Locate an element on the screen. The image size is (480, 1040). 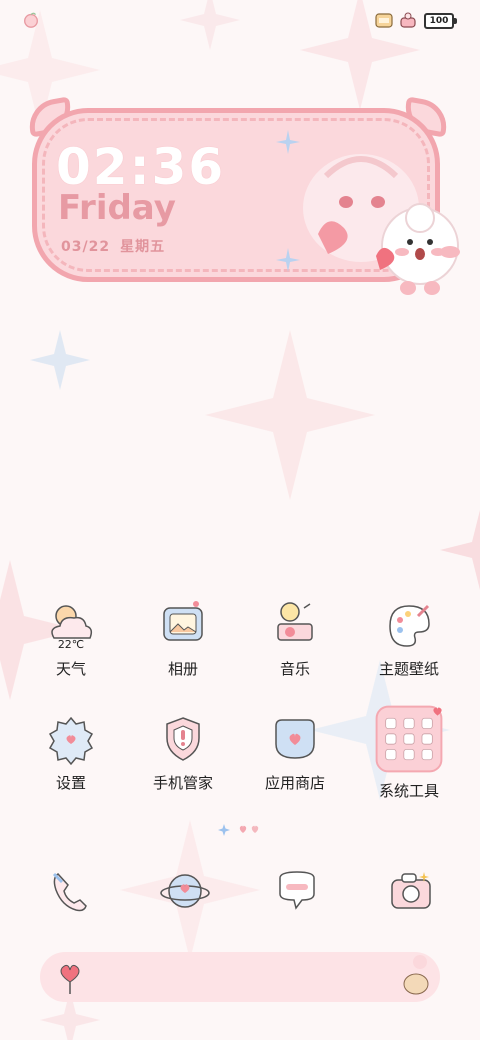
shield-icon is located at coordinates (183, 739).